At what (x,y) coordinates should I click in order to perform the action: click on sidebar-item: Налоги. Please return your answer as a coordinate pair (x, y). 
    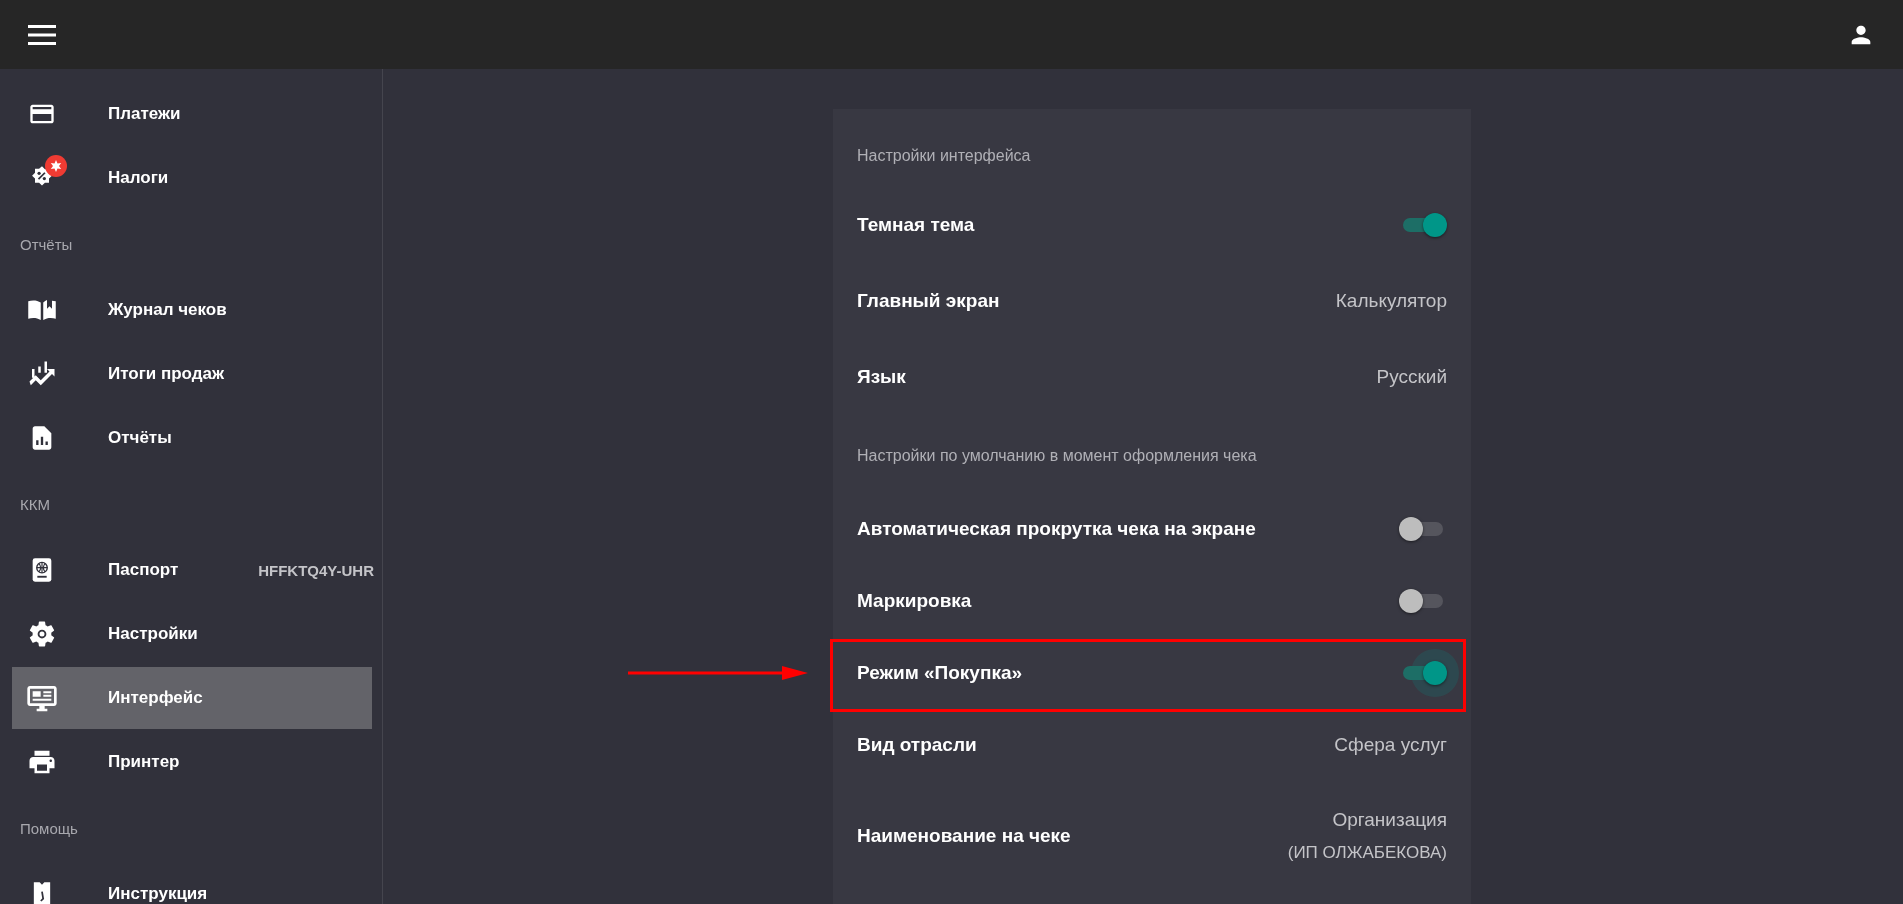
    Looking at the image, I should click on (192, 178).